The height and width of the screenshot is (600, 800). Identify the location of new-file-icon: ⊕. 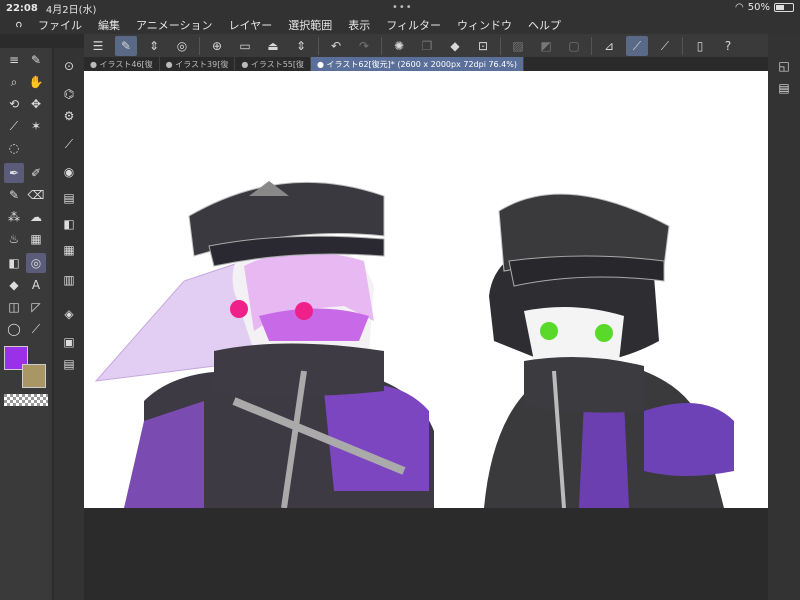
(217, 46).